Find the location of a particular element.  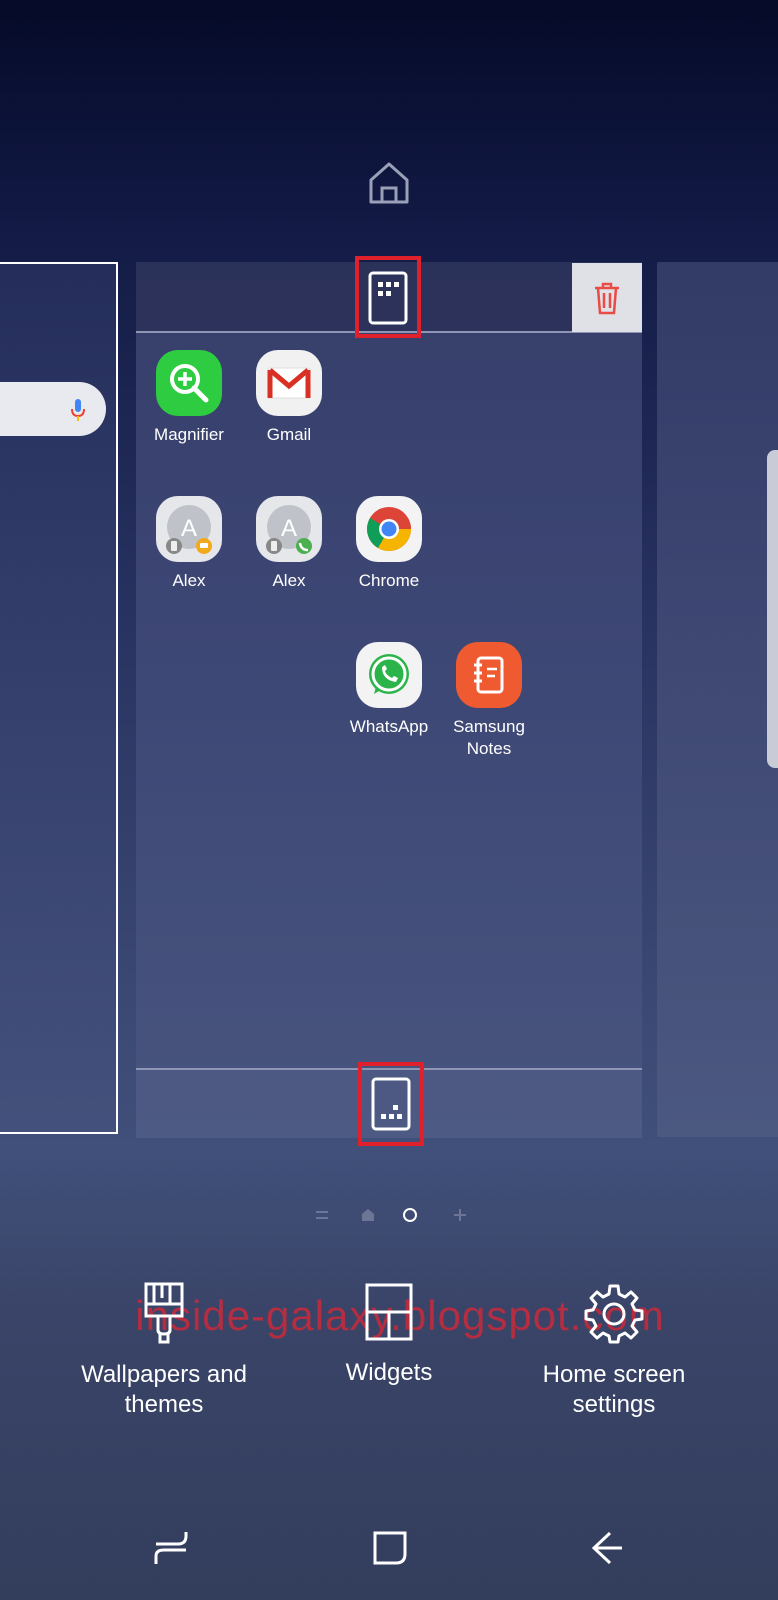

home-button is located at coordinates (390, 1548).